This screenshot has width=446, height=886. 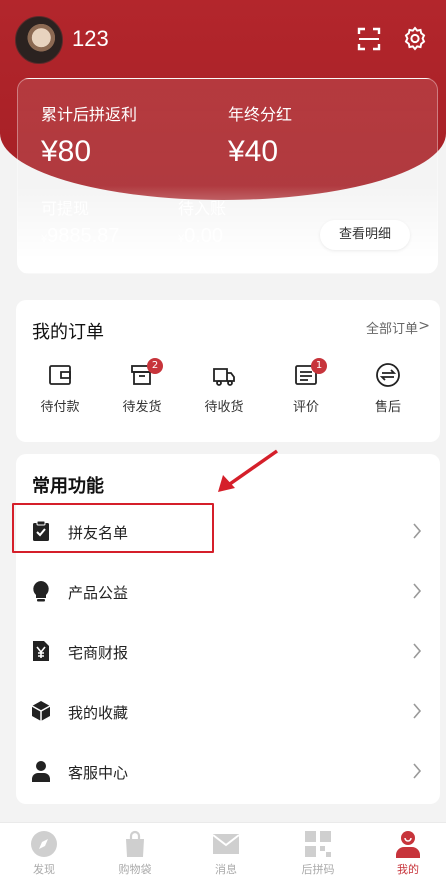 What do you see at coordinates (204, 236) in the screenshot?
I see `pending-value: 0.00` at bounding box center [204, 236].